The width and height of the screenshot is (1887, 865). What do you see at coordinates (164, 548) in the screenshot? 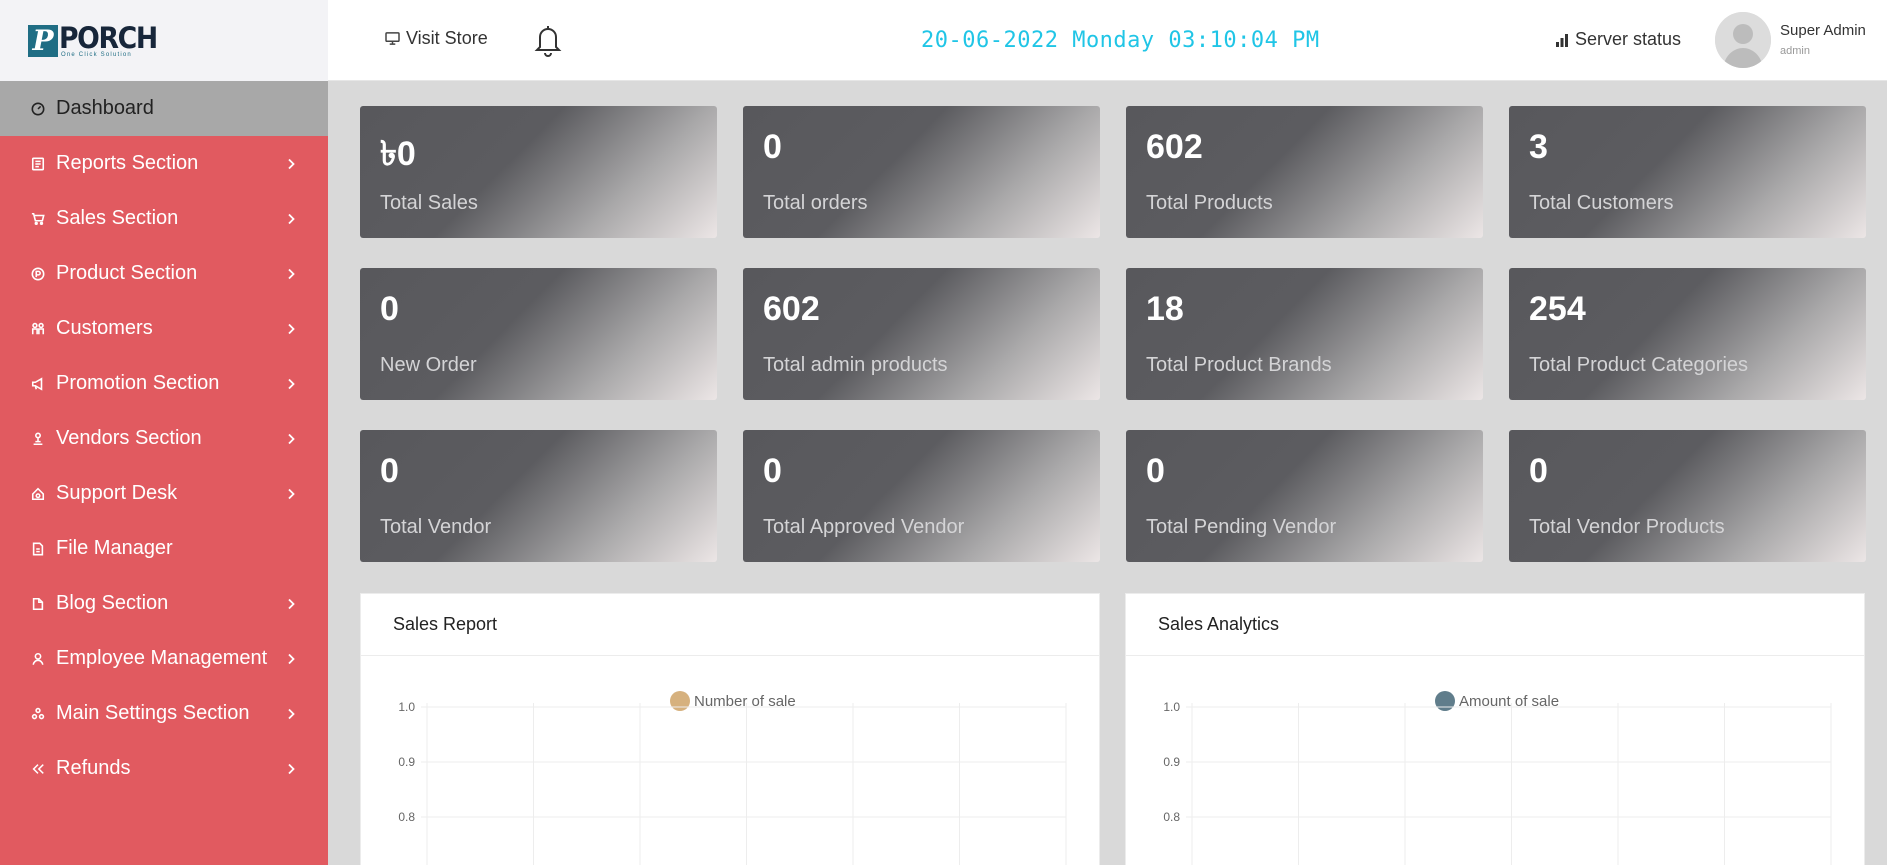
I see `sidebar-item-file-manager: File Manager` at bounding box center [164, 548].